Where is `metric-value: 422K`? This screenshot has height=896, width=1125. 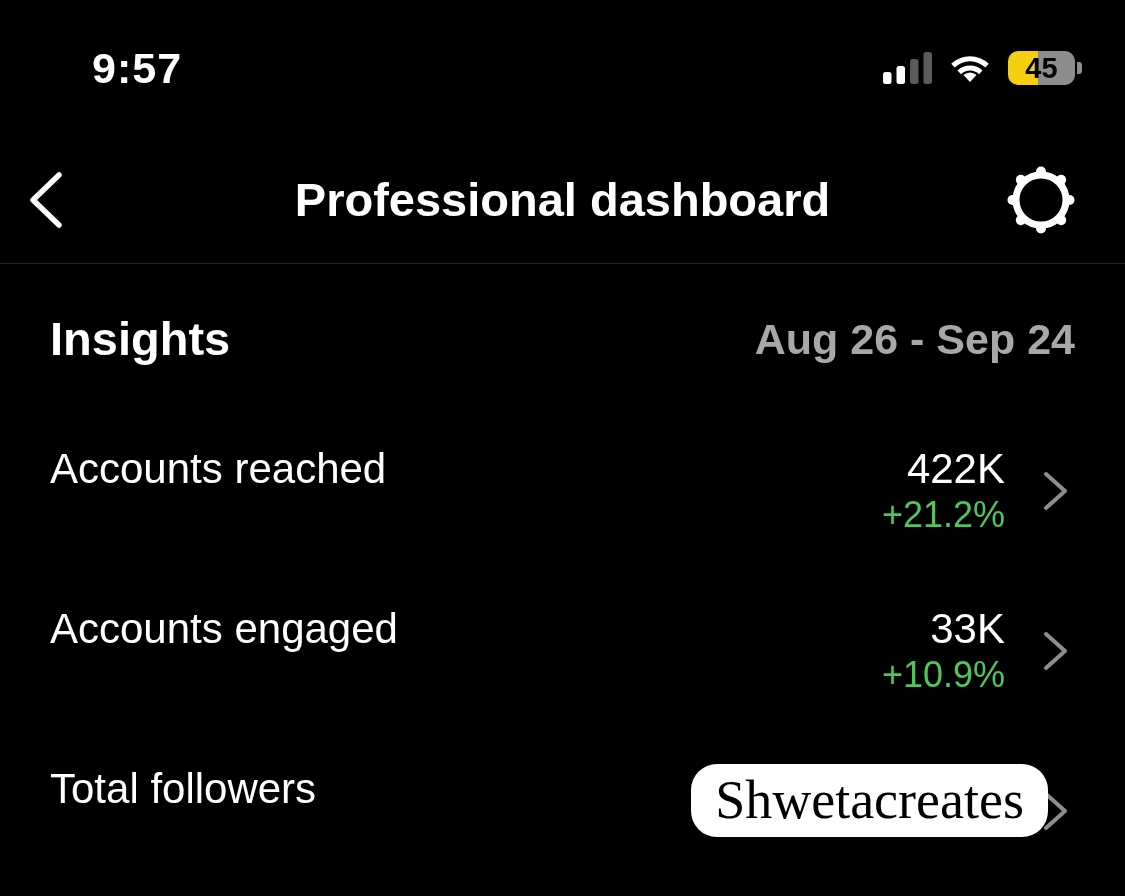
metric-value: 422K is located at coordinates (955, 469).